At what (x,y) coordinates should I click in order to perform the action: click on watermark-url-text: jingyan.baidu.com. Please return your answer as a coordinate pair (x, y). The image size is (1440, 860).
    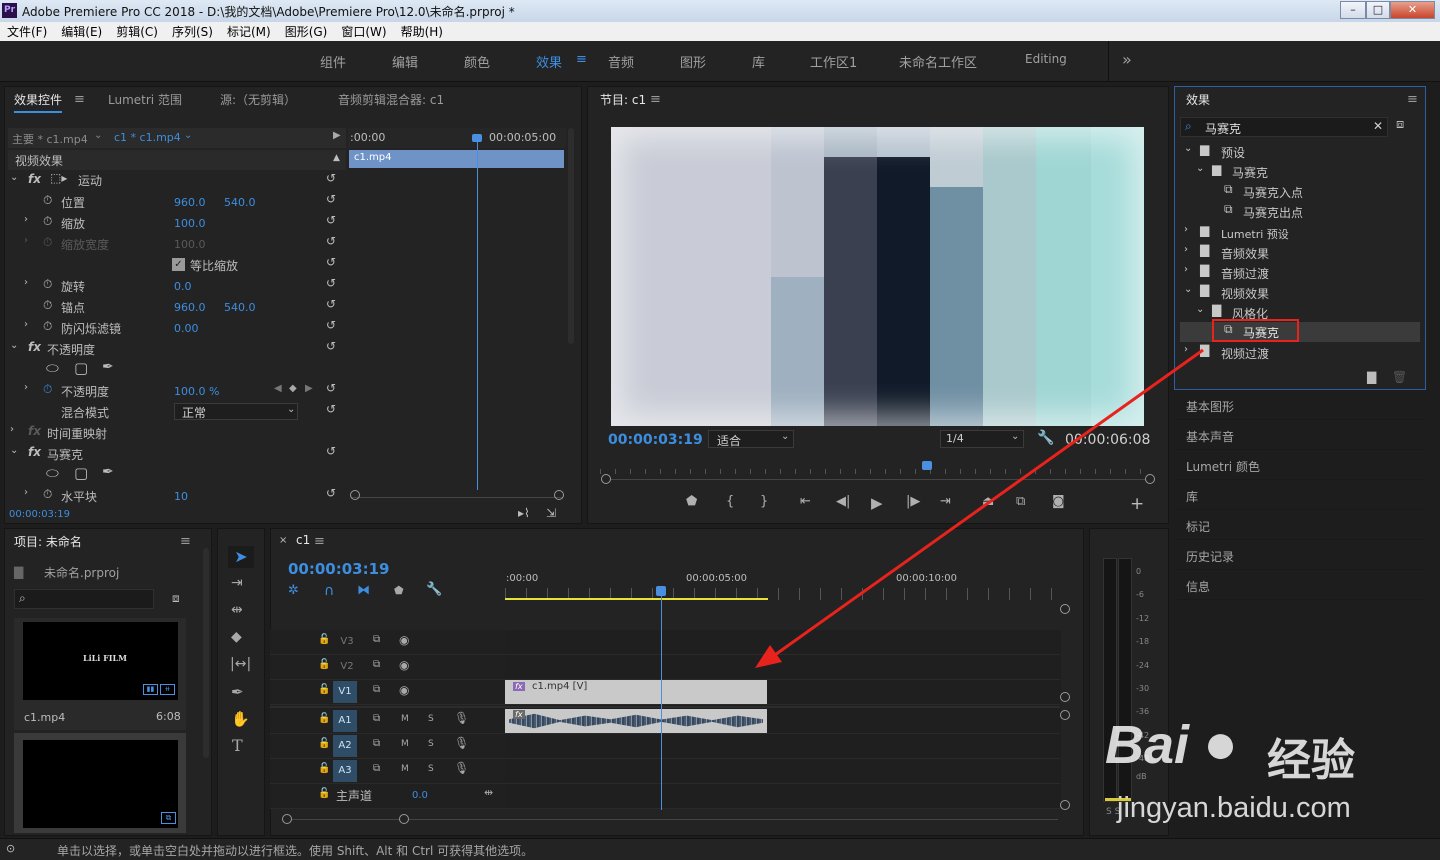
    Looking at the image, I should click on (1234, 808).